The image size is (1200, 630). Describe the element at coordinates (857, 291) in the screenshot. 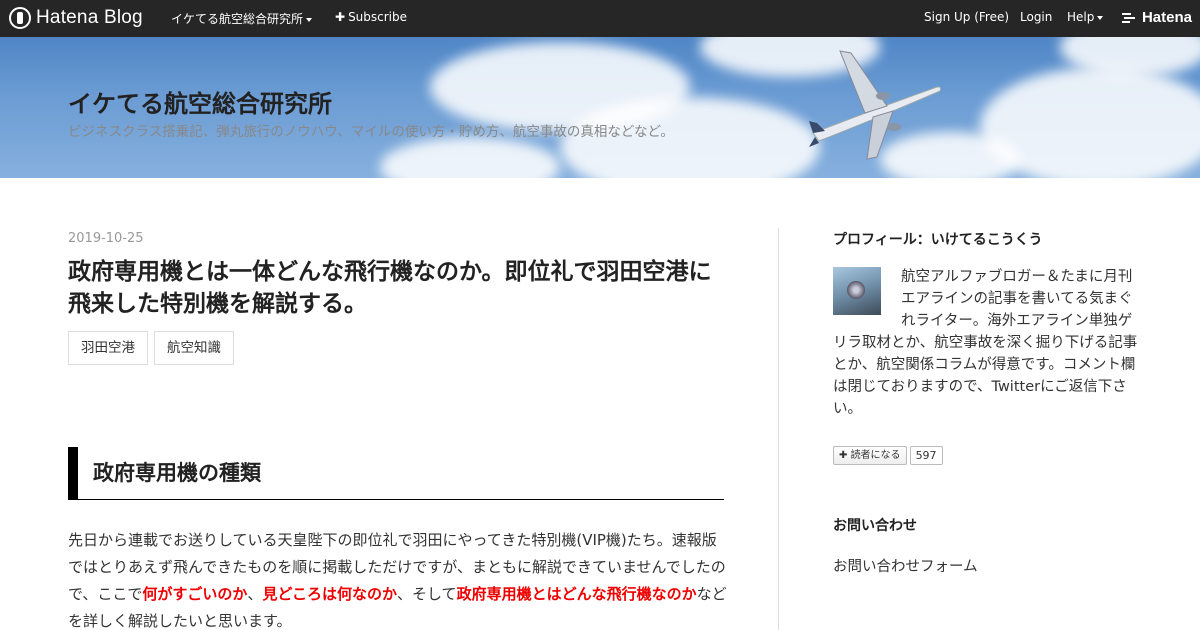

I see `avatar` at that location.